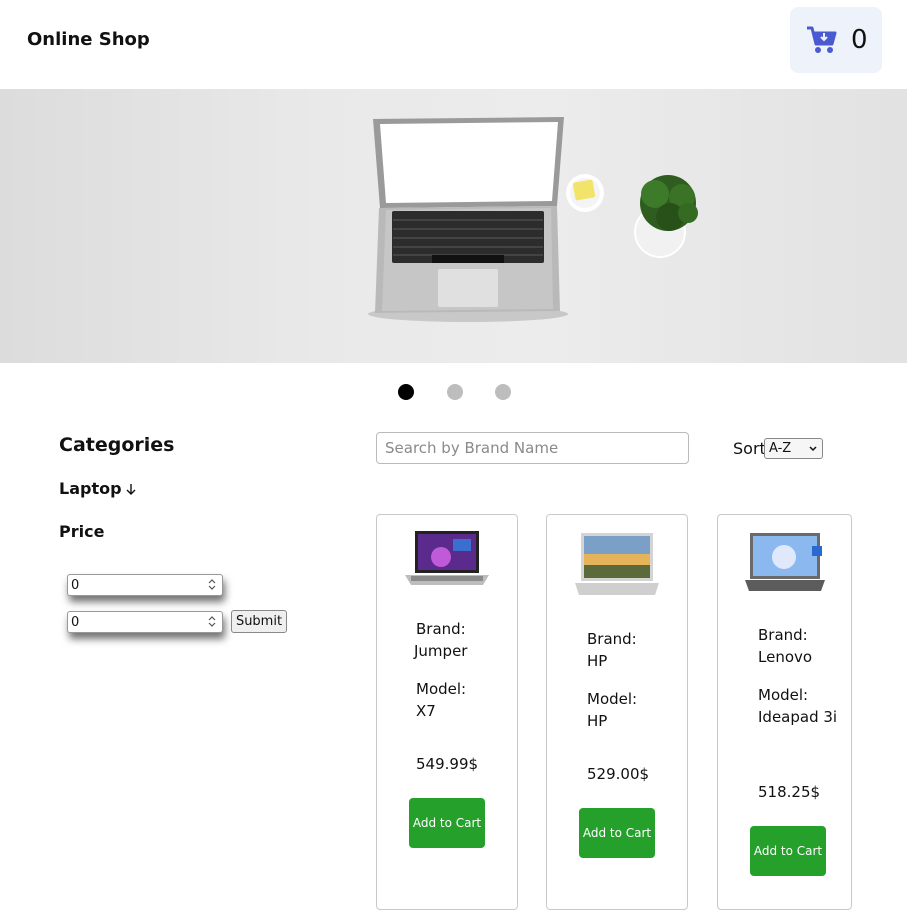 The image size is (907, 912). What do you see at coordinates (117, 445) in the screenshot?
I see `categories-heading: Categories` at bounding box center [117, 445].